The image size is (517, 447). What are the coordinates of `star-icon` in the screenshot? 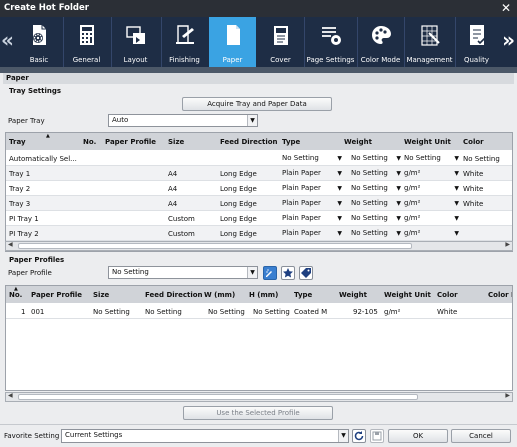 It's located at (288, 273).